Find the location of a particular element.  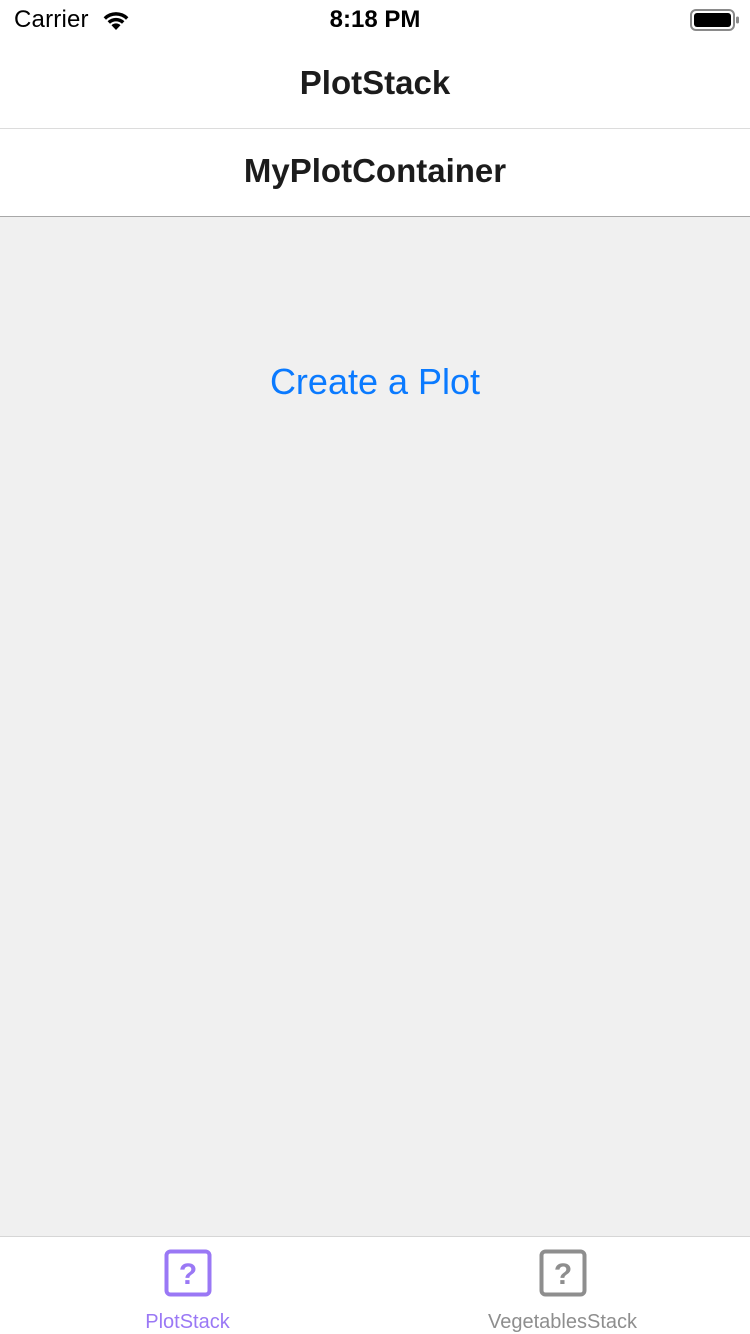

tab-bar: ? PlotStack ? VegetablesStack is located at coordinates (375, 1285).